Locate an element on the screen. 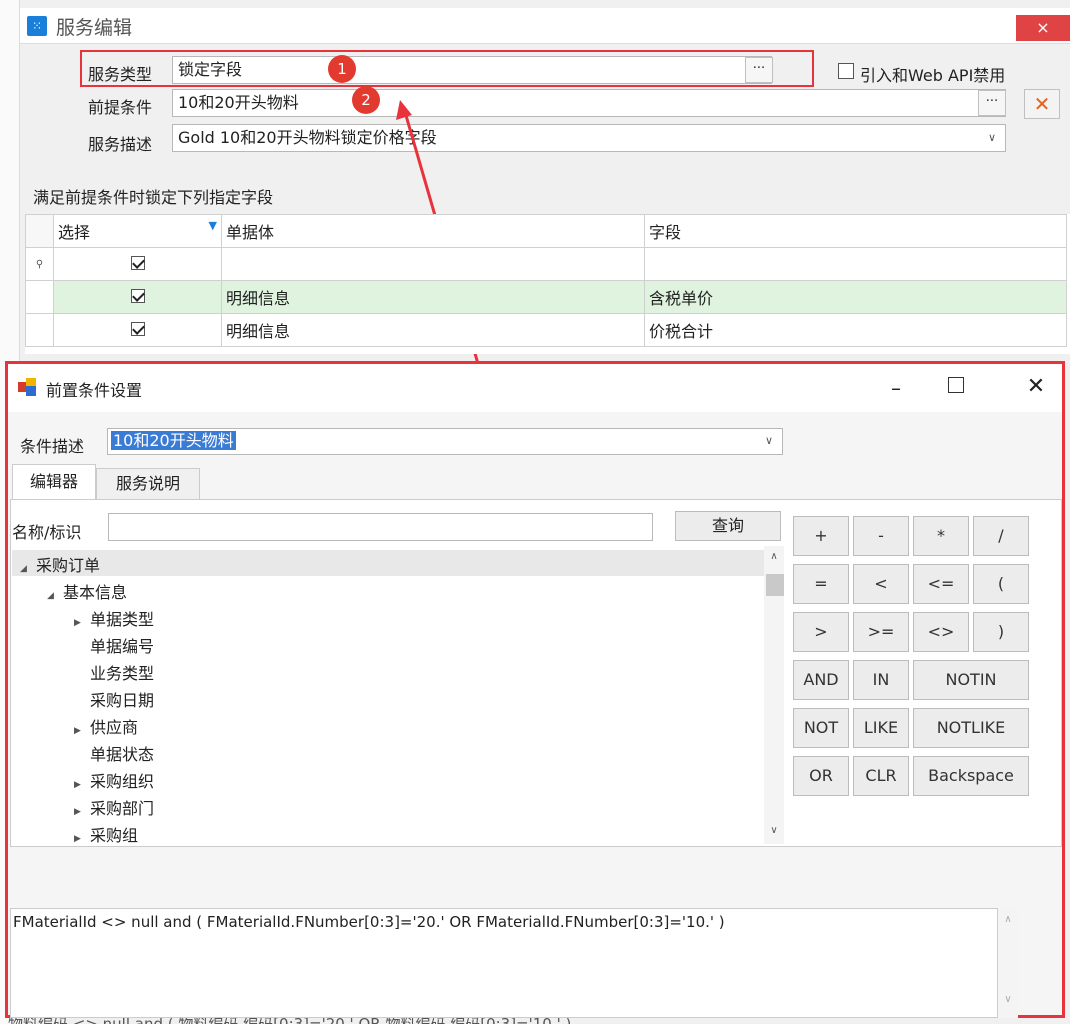 The width and height of the screenshot is (1070, 1024). row-field-cell: 含税单价 is located at coordinates (855, 297).